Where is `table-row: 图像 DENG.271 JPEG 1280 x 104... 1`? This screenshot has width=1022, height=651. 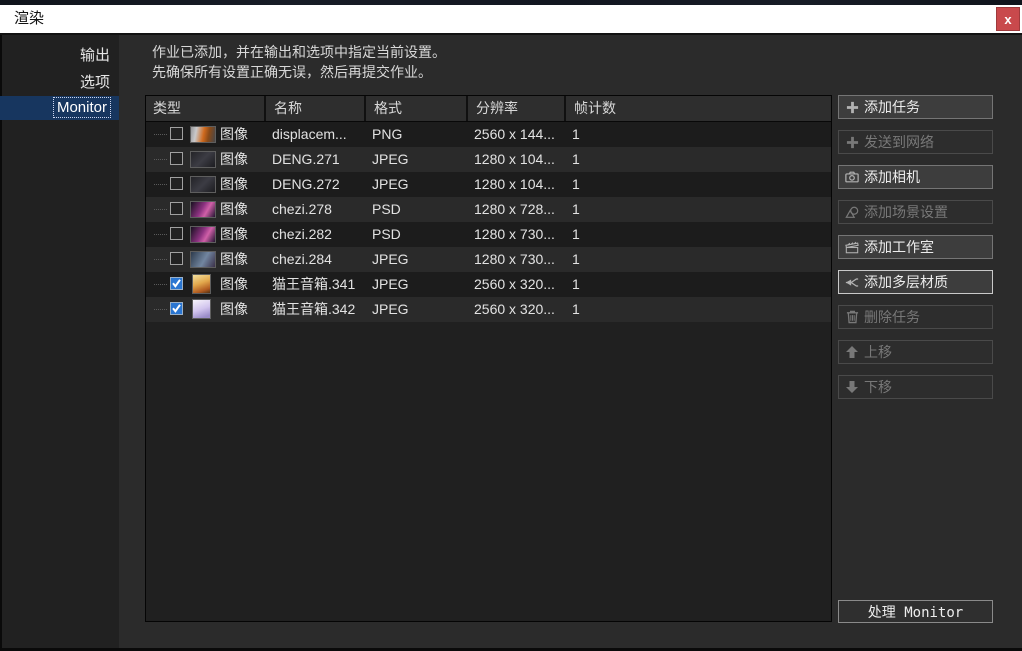
table-row: 图像 DENG.271 JPEG 1280 x 104... 1 is located at coordinates (488, 159).